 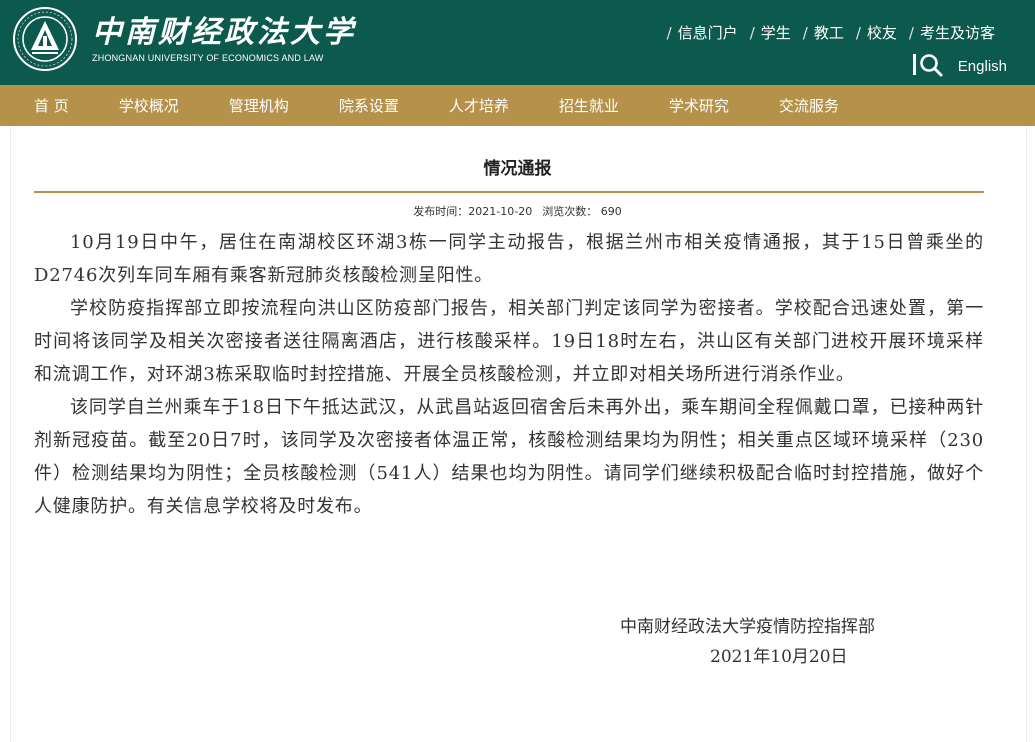 What do you see at coordinates (982, 66) in the screenshot?
I see `english-link: English` at bounding box center [982, 66].